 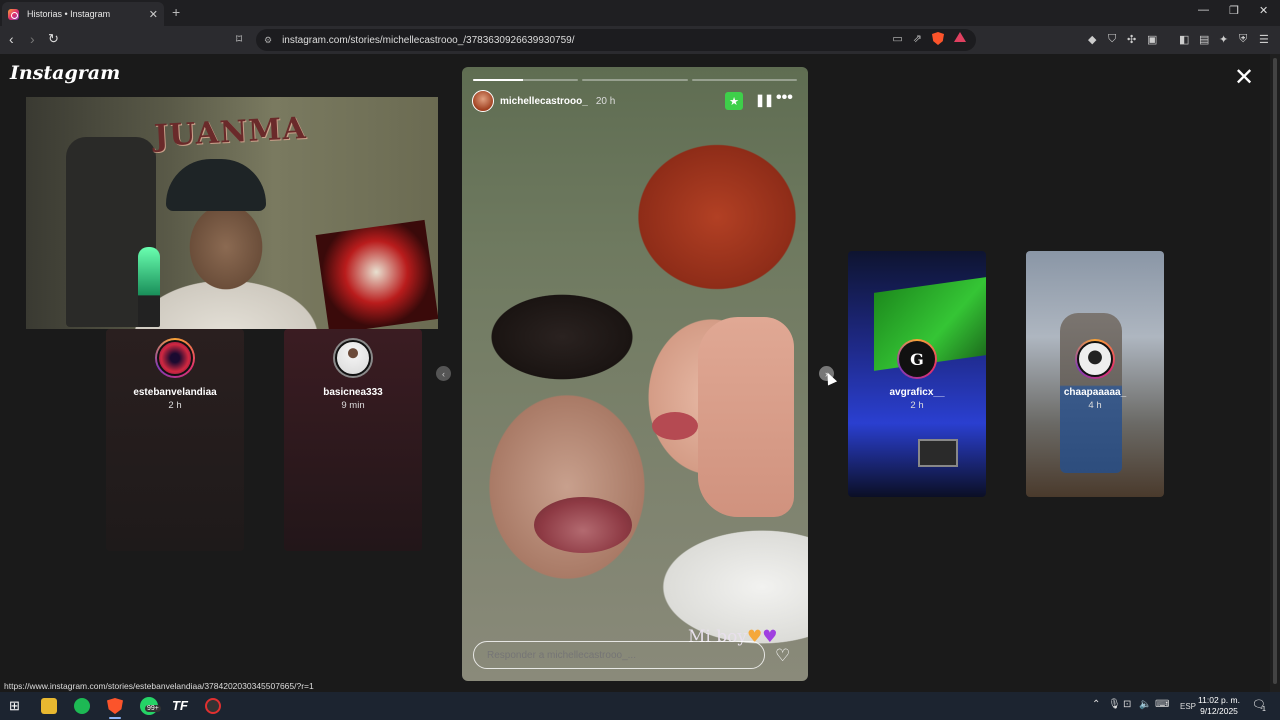 I want to click on story-photo-lips, so click(x=675, y=426).